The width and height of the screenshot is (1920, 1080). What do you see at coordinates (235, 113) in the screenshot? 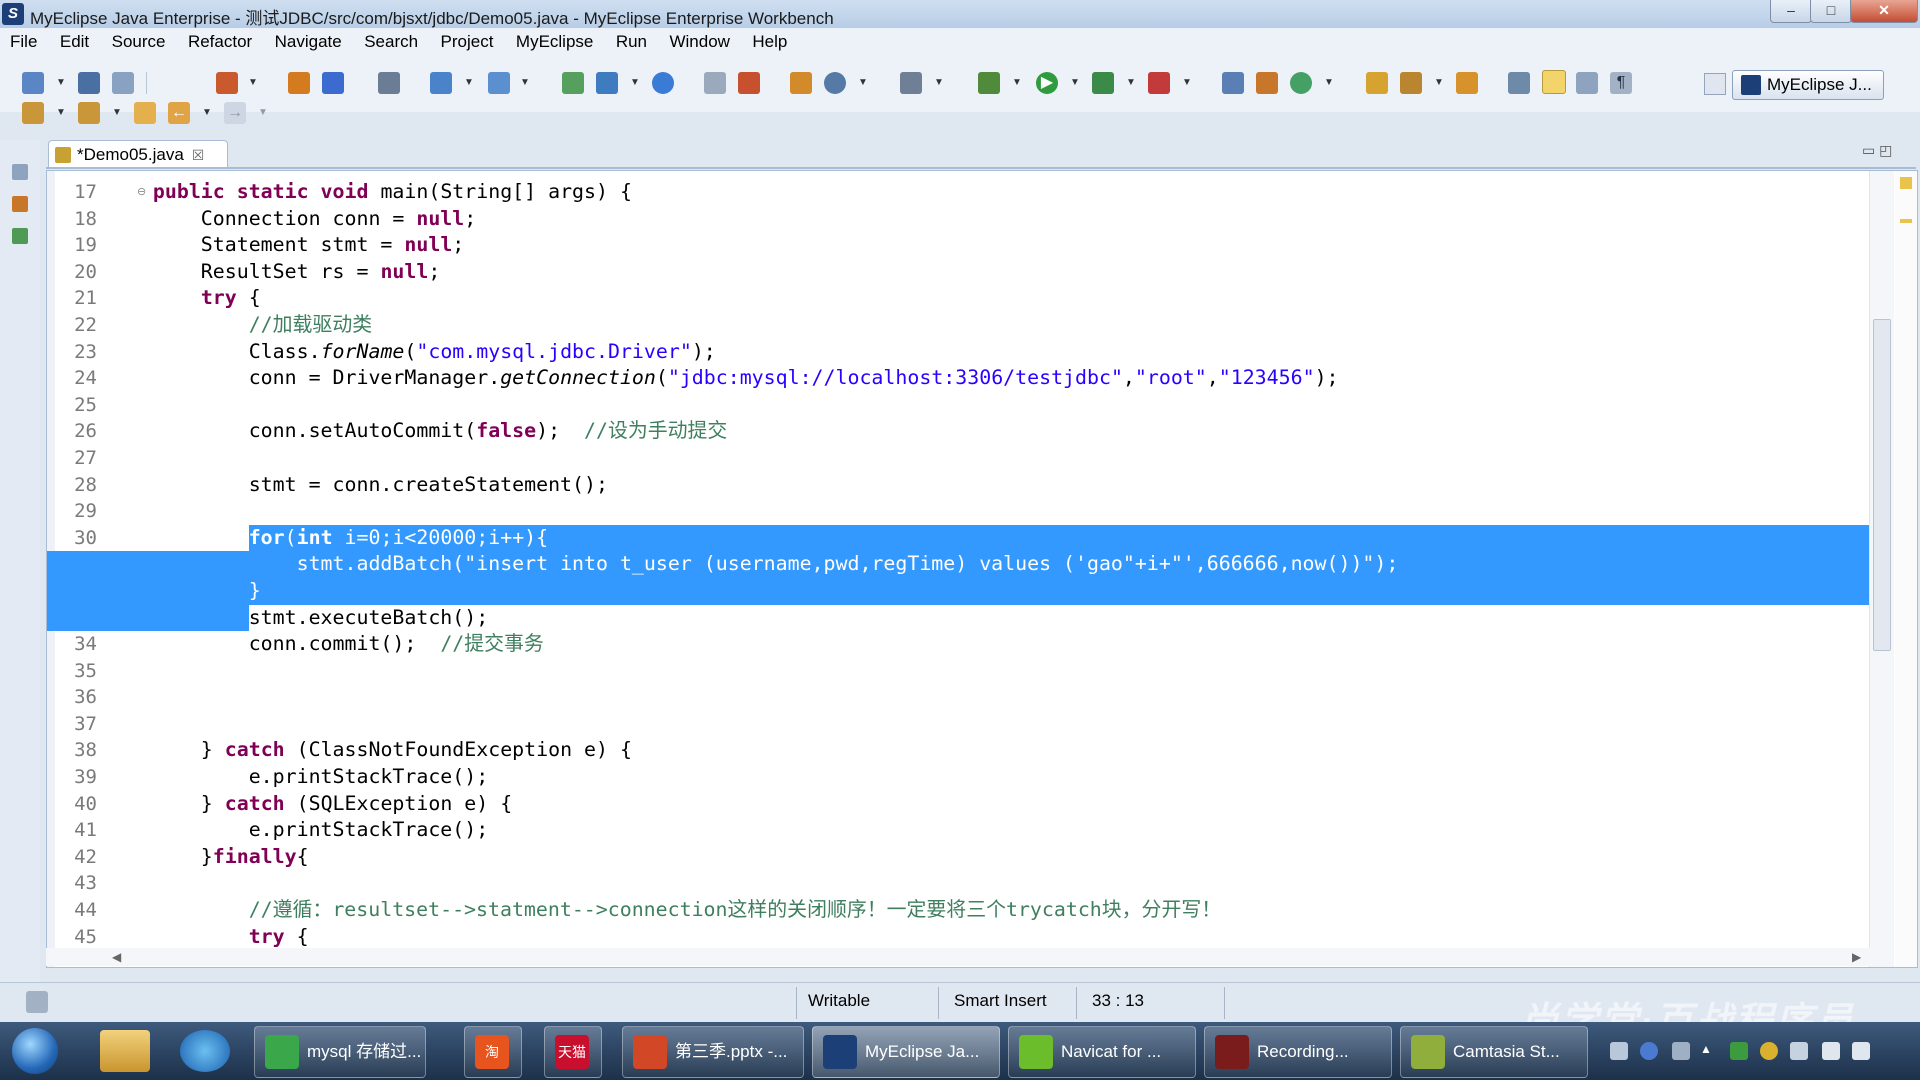
I see `forward-icon: →` at bounding box center [235, 113].